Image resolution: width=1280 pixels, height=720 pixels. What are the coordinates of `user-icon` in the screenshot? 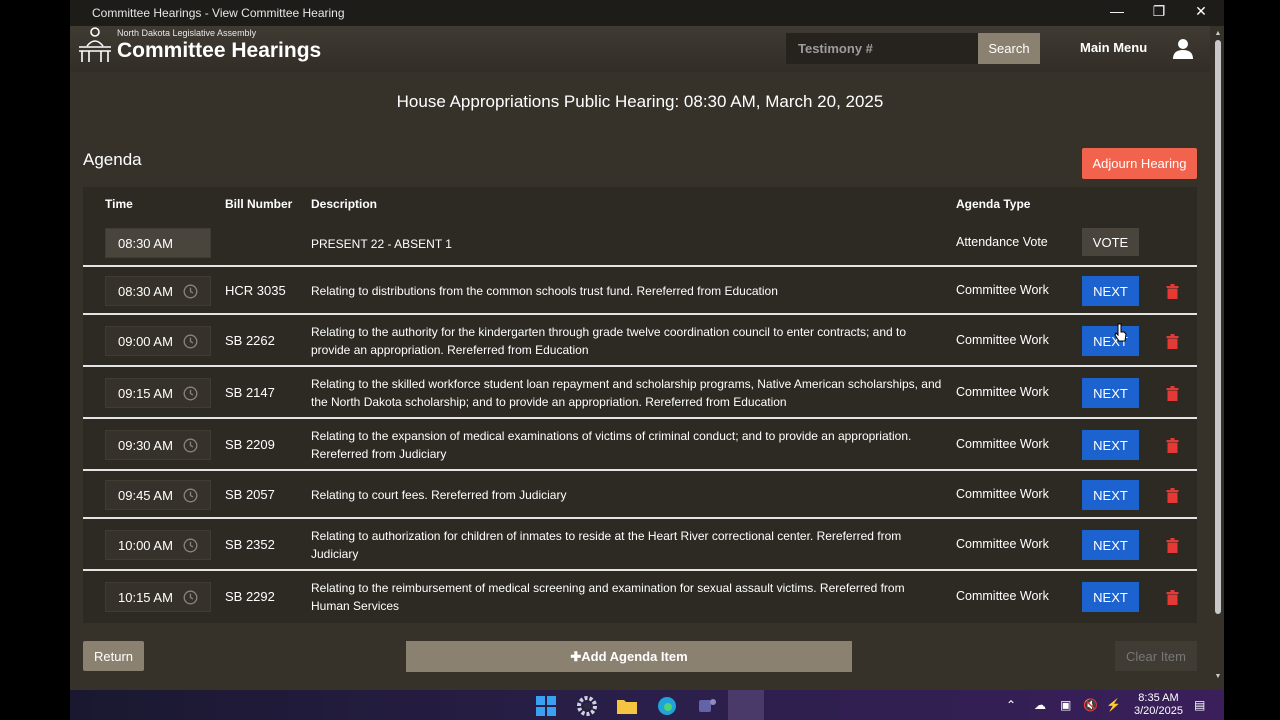 It's located at (1183, 48).